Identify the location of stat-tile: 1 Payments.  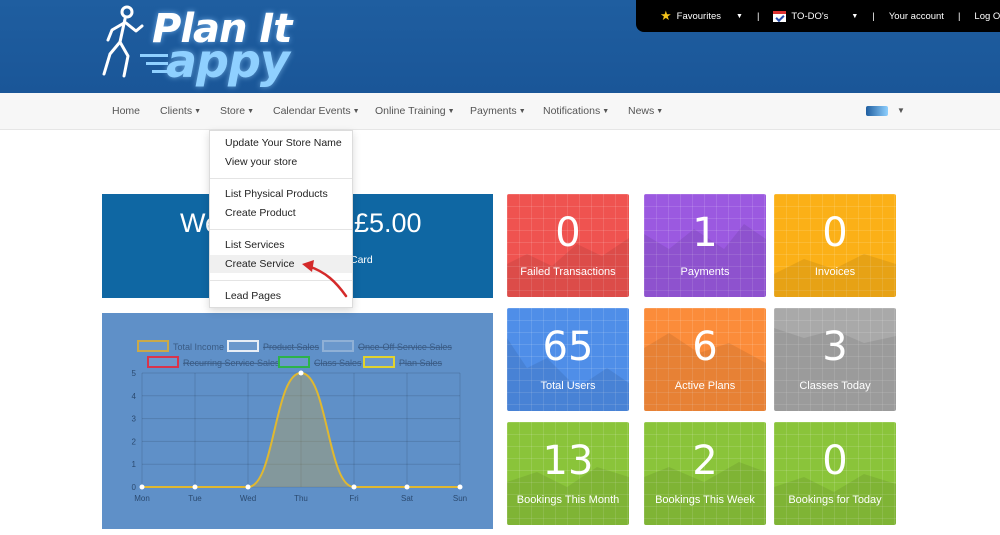
(705, 245).